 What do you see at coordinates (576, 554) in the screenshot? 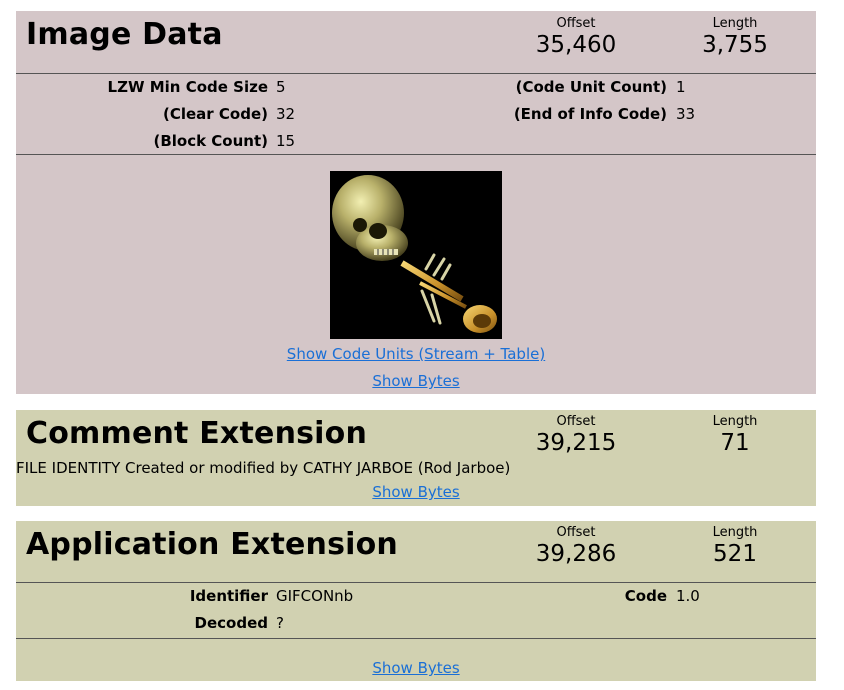
I see `app-offset-value: 39,286` at bounding box center [576, 554].